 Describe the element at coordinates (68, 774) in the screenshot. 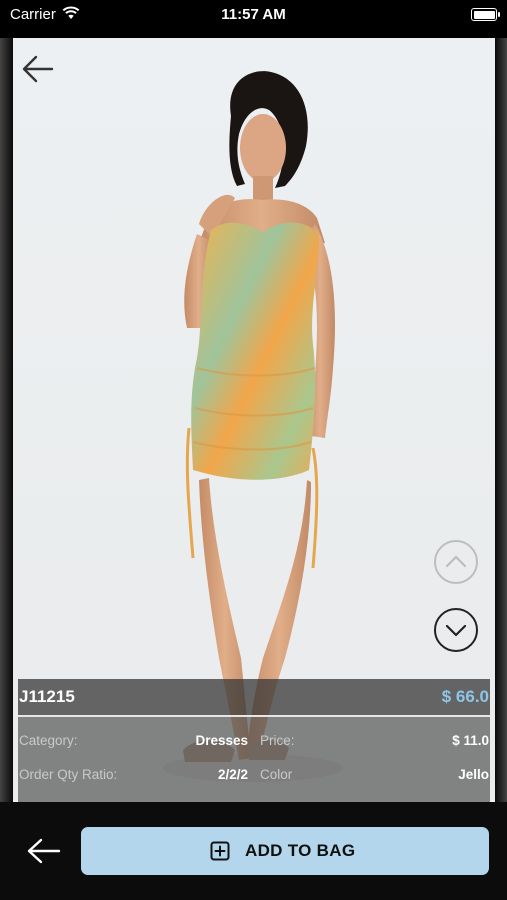

I see `order-qty-ratio-label: Order Qty Ratio:` at that location.